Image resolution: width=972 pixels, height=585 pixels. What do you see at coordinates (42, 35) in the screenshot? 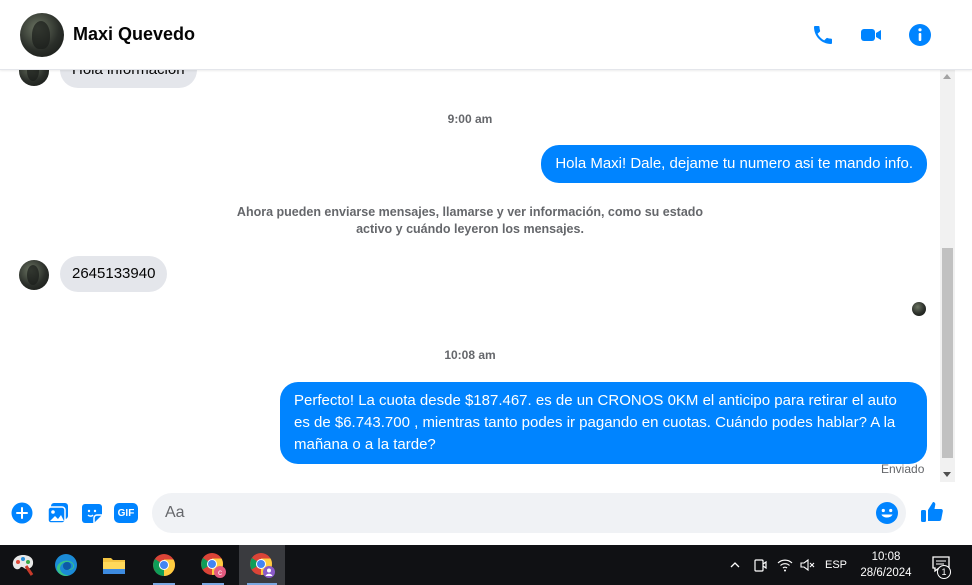
I see `contact-avatar` at bounding box center [42, 35].